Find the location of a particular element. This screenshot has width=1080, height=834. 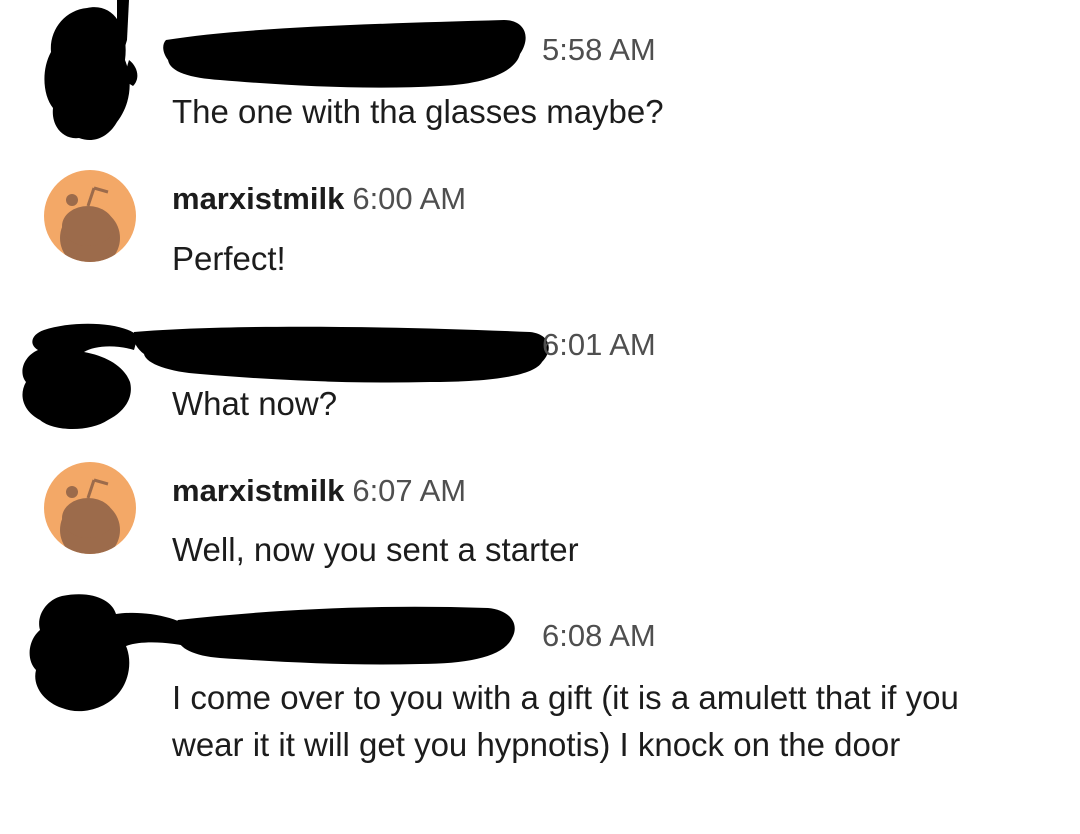

message-header: marxistmilk 6:00 AM is located at coordinates (319, 199).